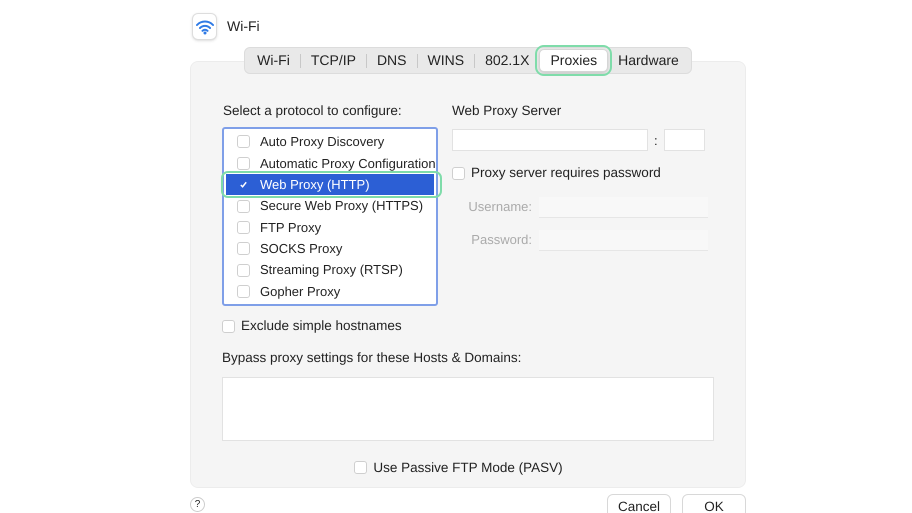 This screenshot has height=513, width=912. I want to click on protocol-item: Gopher Proxy, so click(330, 291).